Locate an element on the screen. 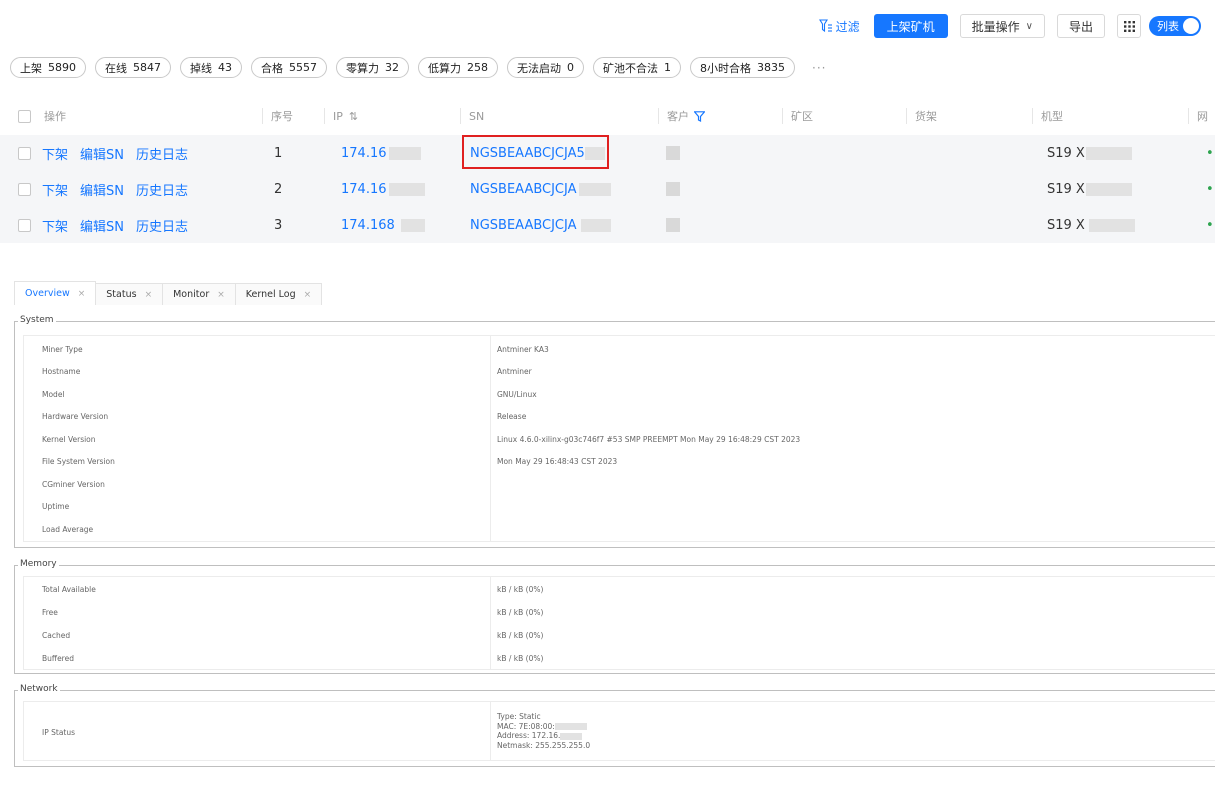 Image resolution: width=1215 pixels, height=791 pixels. kv-key: Cached is located at coordinates (56, 635).